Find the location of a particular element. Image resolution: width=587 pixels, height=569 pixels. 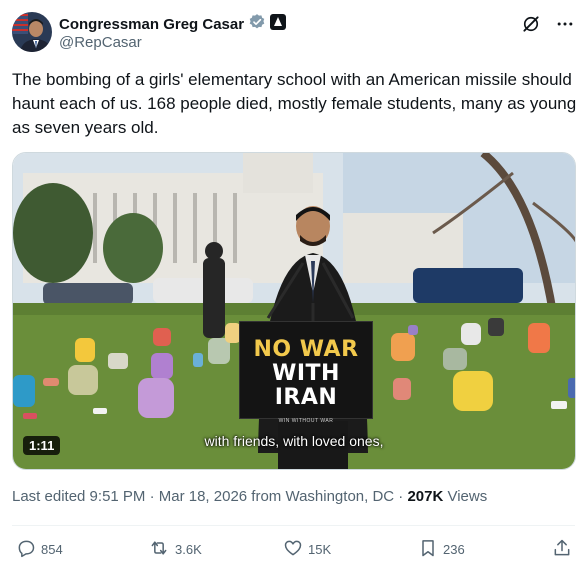

header-actions is located at coordinates (548, 26).